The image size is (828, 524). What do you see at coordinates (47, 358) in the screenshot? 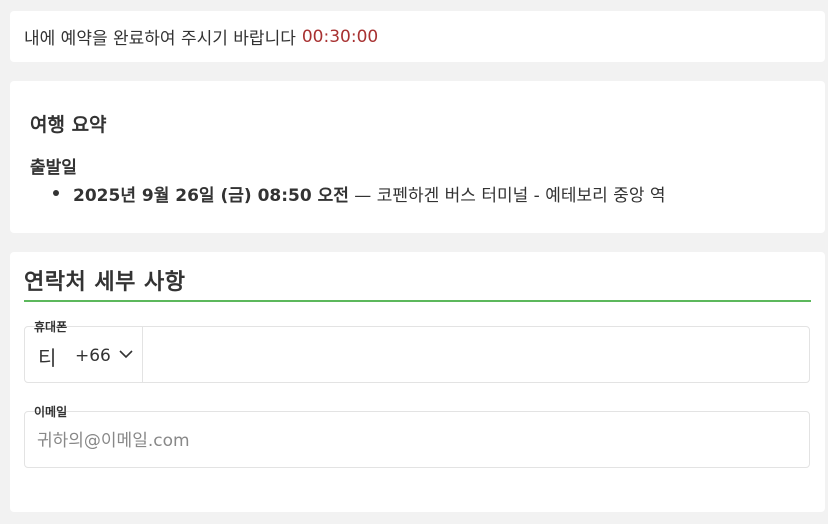
I see `country-flag-icon: 티` at bounding box center [47, 358].